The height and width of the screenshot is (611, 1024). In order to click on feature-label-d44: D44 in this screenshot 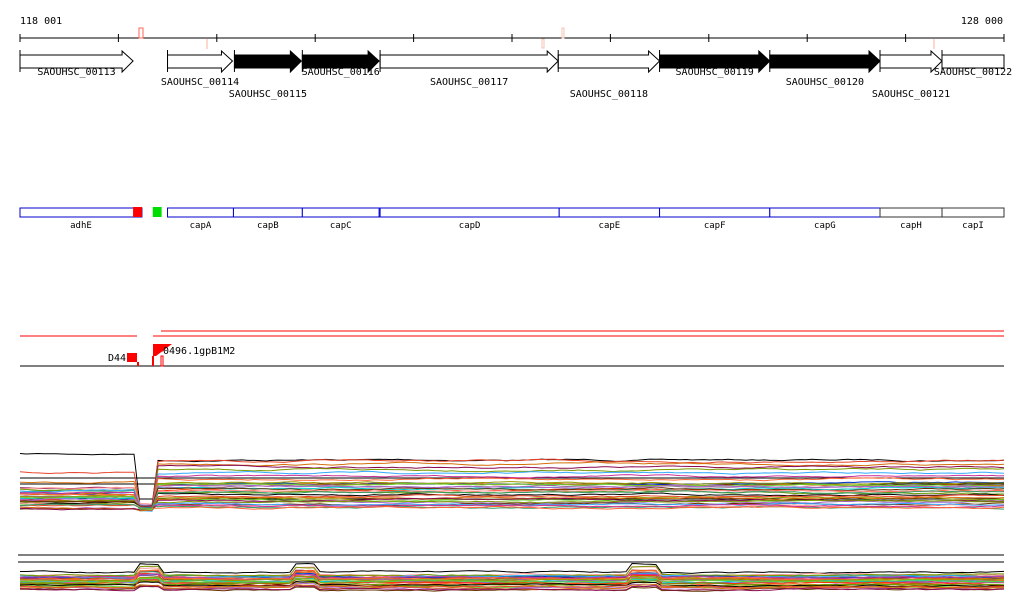, I will do `click(117, 358)`.